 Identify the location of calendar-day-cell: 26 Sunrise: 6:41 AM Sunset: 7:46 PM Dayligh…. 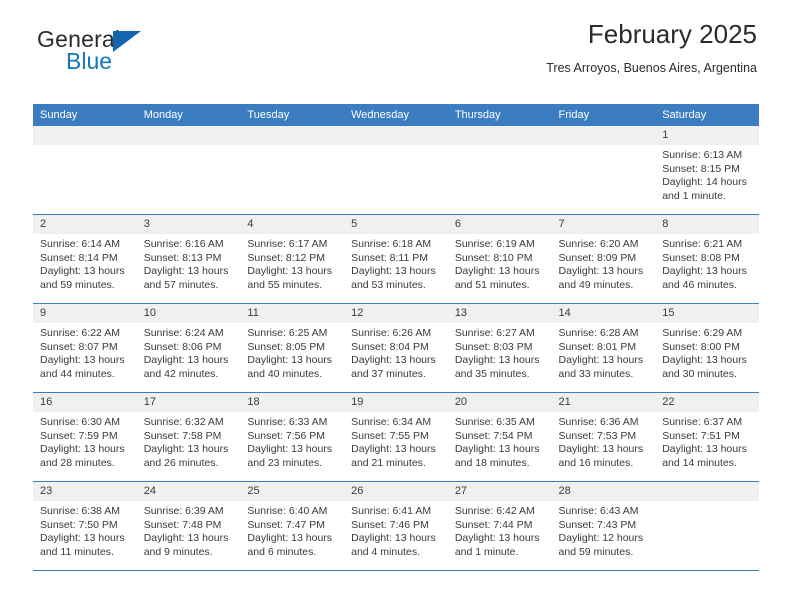
(396, 526).